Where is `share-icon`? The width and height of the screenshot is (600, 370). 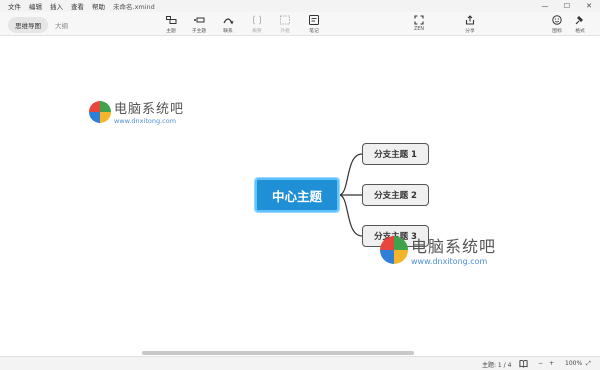 share-icon is located at coordinates (470, 20).